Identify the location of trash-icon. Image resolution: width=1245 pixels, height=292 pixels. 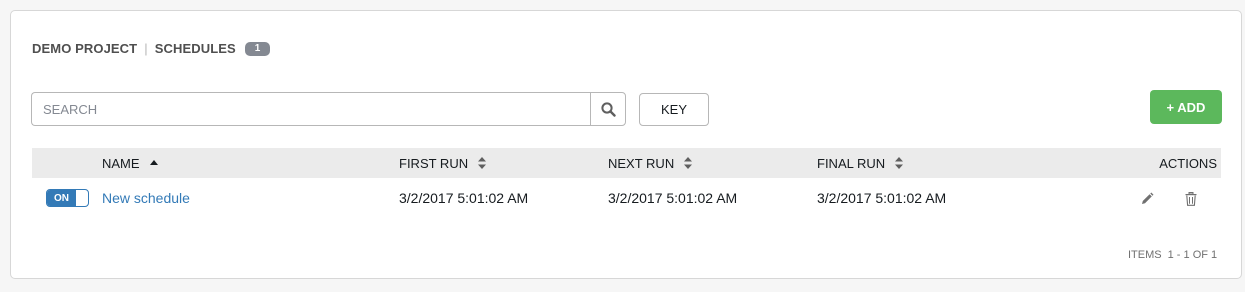
(1191, 199).